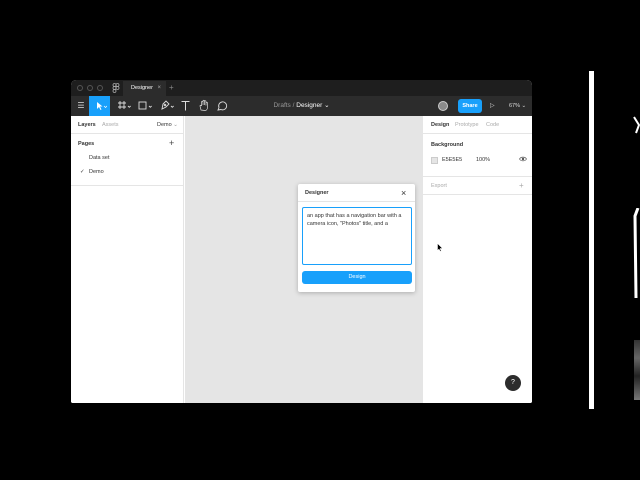 The width and height of the screenshot is (640, 480). I want to click on add-export-icon: +, so click(521, 186).